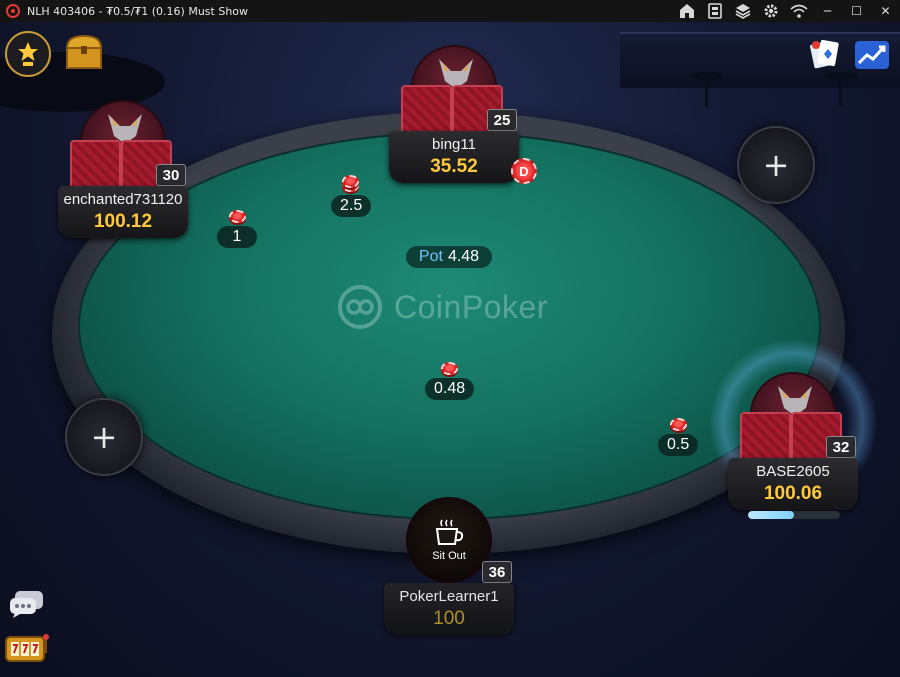 Image resolution: width=900 pixels, height=677 pixels. Describe the element at coordinates (449, 556) in the screenshot. I see `sit-out-label: Sit Out` at that location.